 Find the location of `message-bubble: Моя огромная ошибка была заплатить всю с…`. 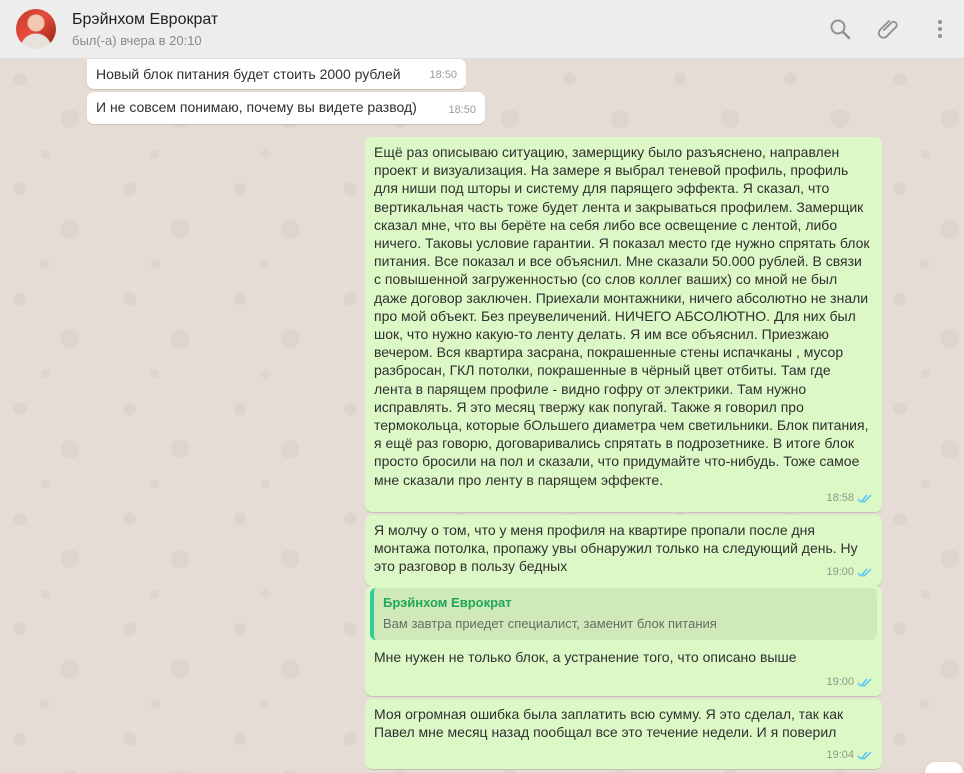

message-bubble: Моя огромная ошибка была заплатить всю с… is located at coordinates (623, 734).